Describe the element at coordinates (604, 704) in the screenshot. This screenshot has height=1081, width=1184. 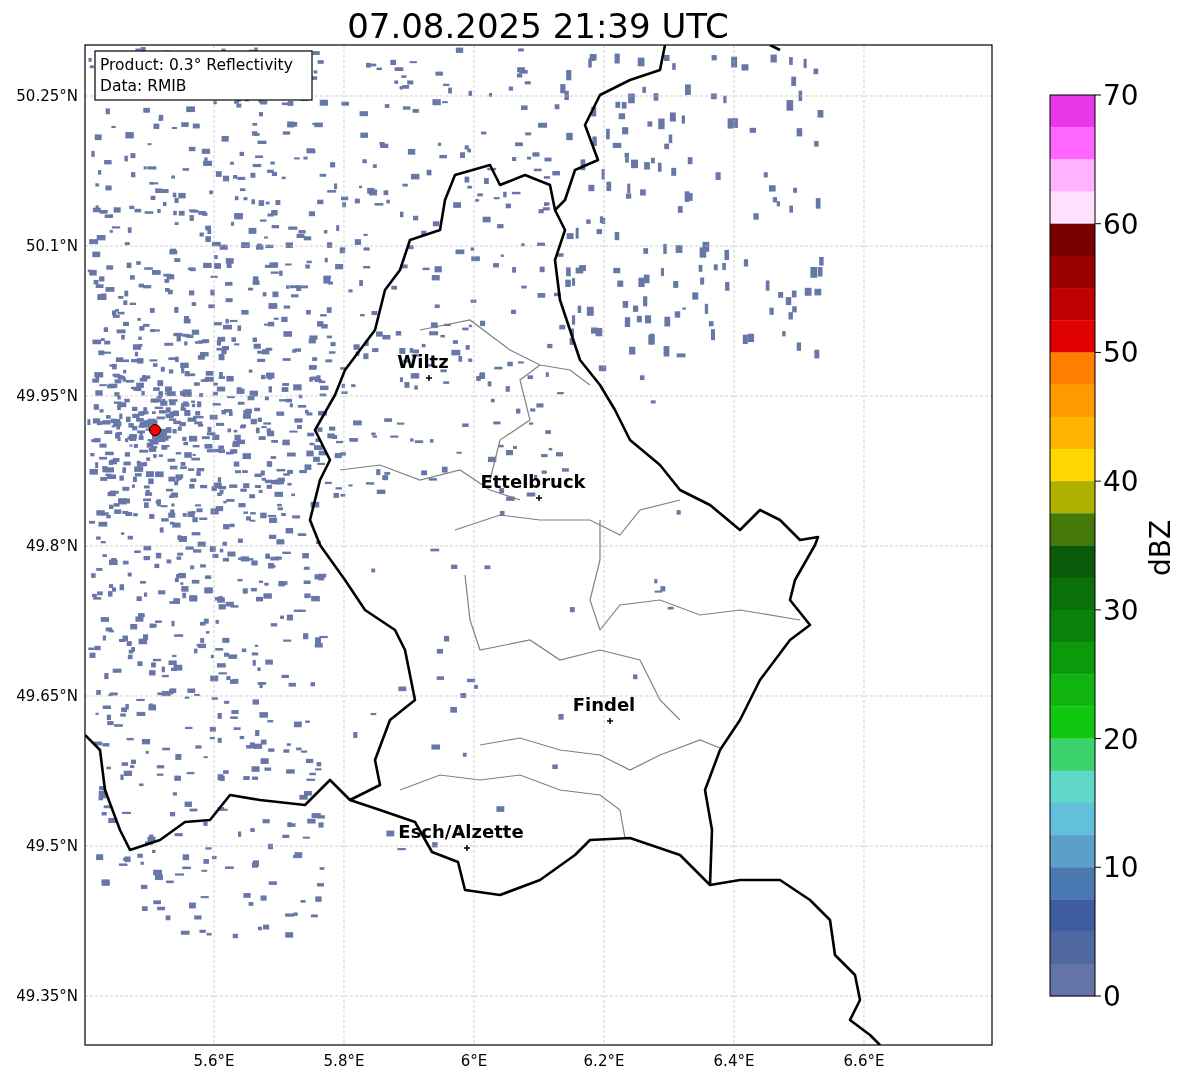
I see `city-label: Findel` at that location.